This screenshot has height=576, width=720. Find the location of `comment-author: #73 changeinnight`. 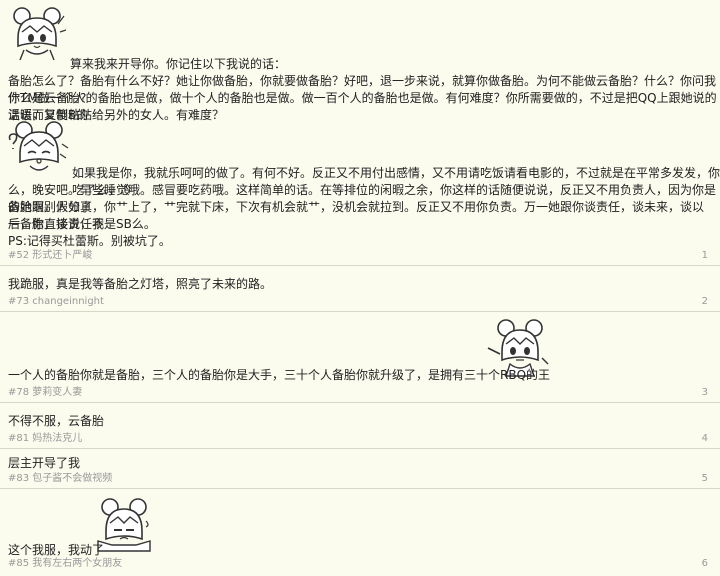

comment-author: #73 changeinnight is located at coordinates (56, 302).